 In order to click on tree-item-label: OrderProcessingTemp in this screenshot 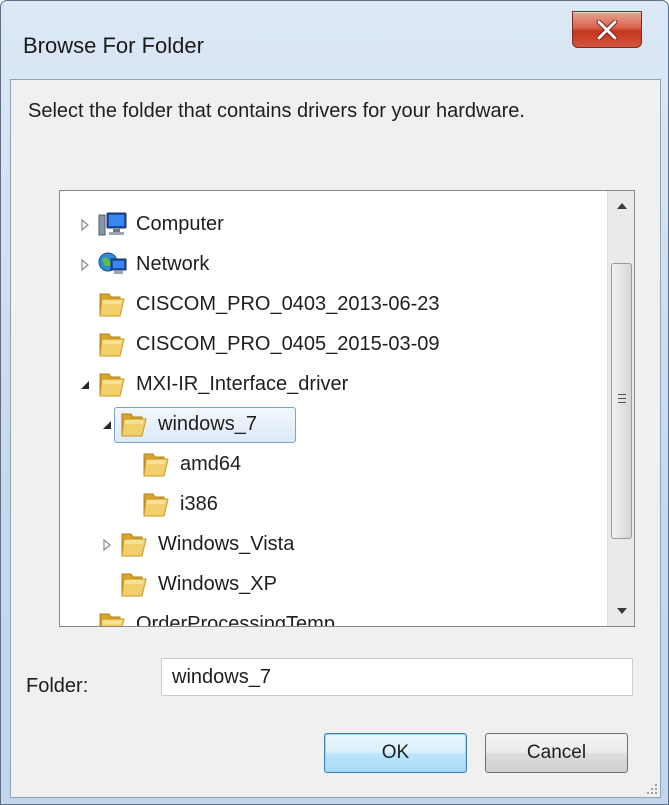, I will do `click(235, 619)`.